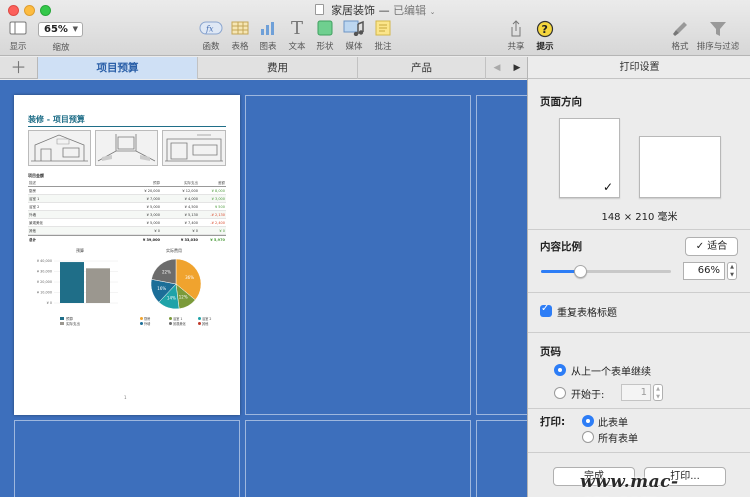  What do you see at coordinates (171, 298) in the screenshot?
I see `pie-slice-label: 14%` at bounding box center [171, 298].